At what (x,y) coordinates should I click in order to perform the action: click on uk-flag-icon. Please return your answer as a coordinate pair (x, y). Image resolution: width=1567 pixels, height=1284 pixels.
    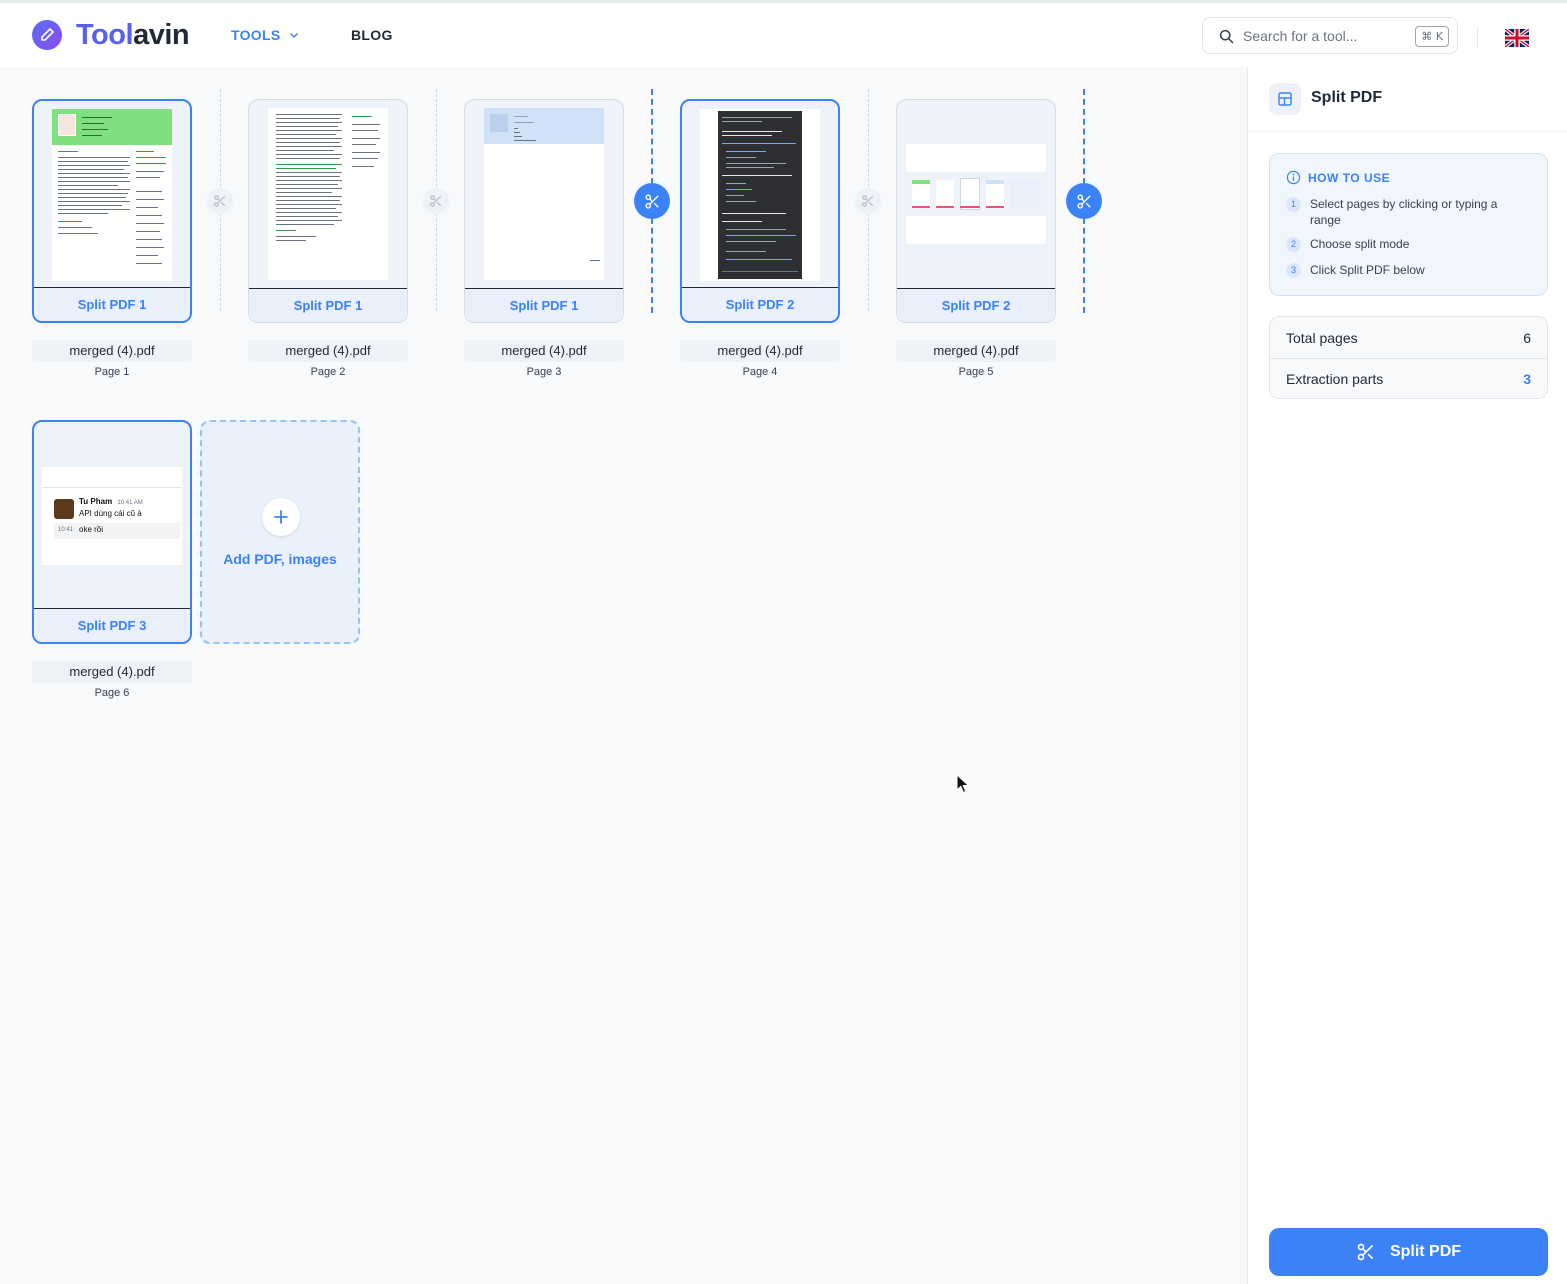
    Looking at the image, I should click on (1517, 38).